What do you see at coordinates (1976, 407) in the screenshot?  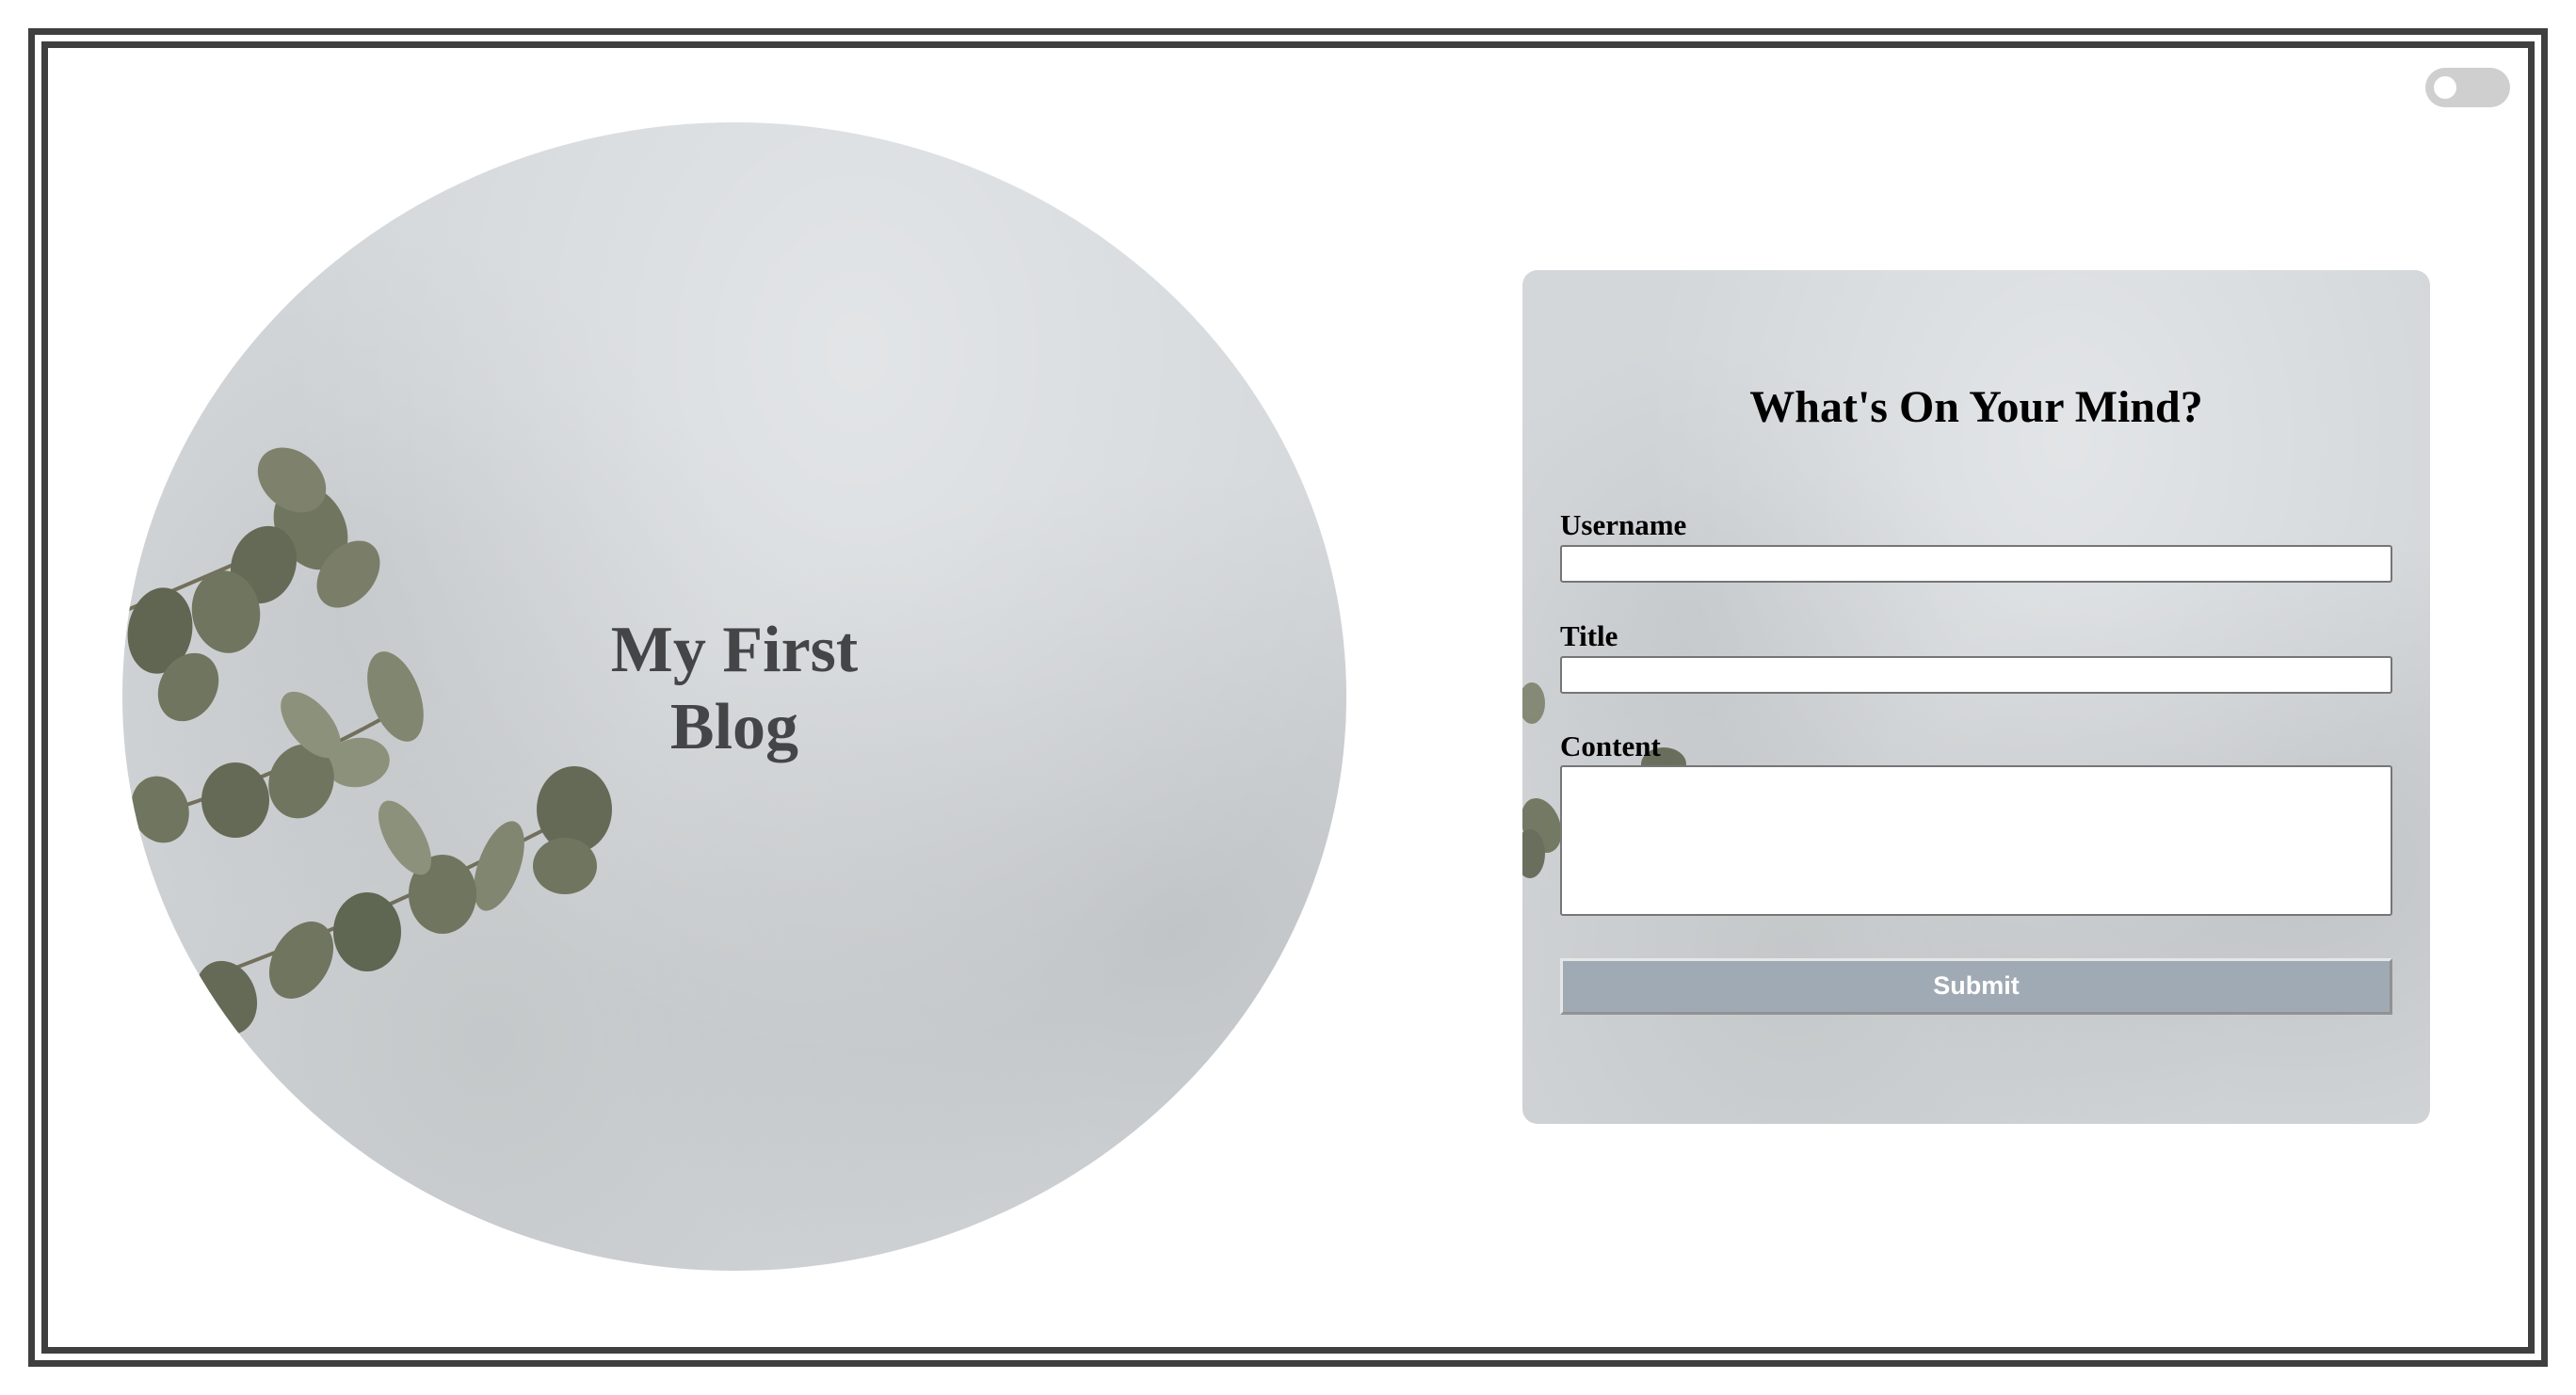 I see `form-heading: What's On Your Mind?` at bounding box center [1976, 407].